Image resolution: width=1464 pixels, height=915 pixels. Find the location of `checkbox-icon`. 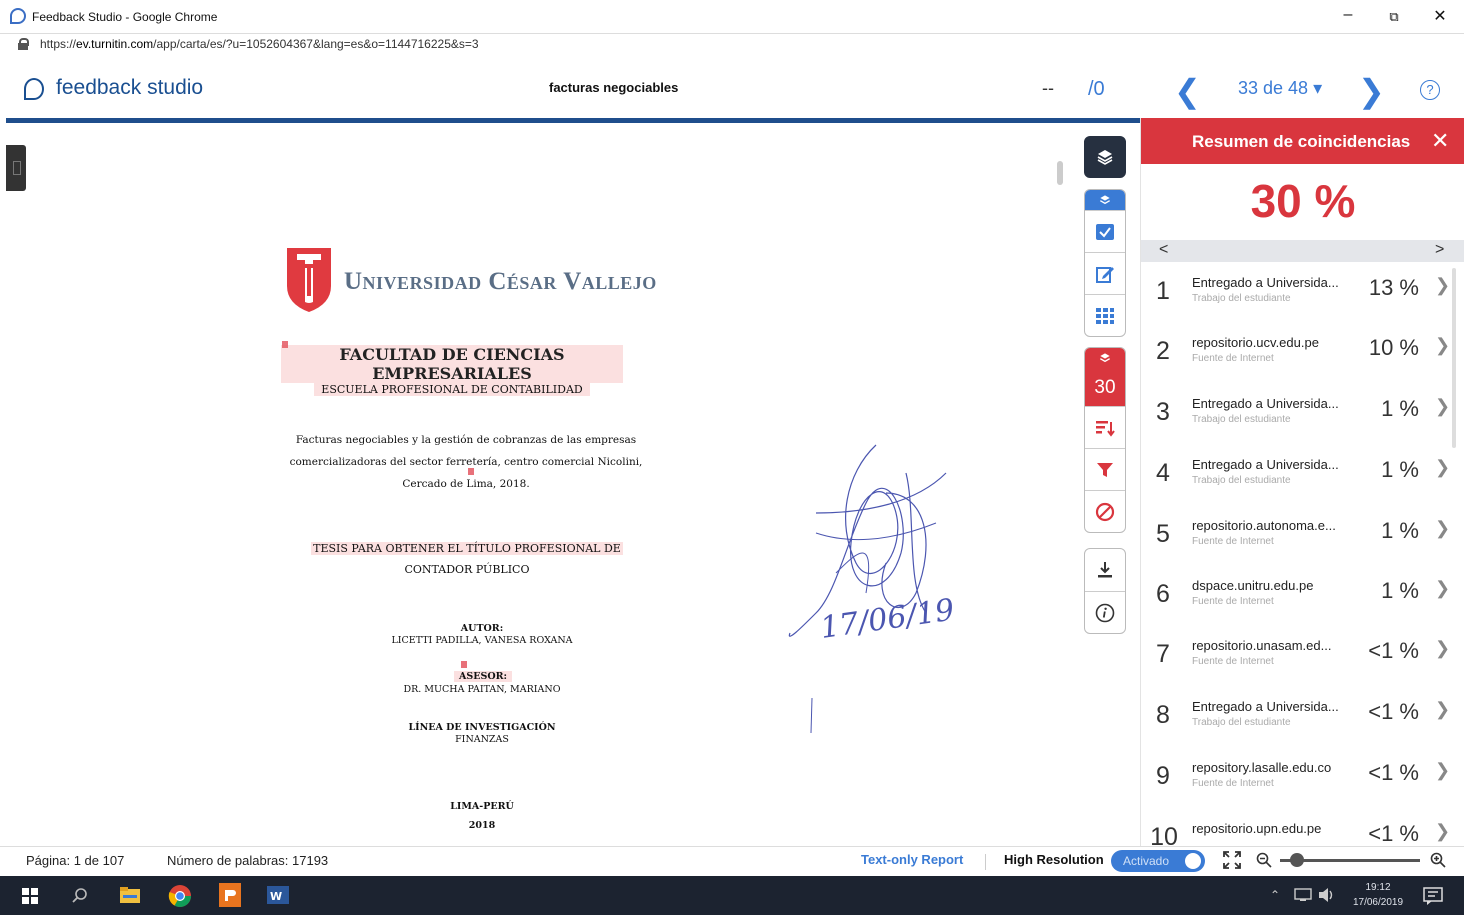

checkbox-icon is located at coordinates (1105, 231).